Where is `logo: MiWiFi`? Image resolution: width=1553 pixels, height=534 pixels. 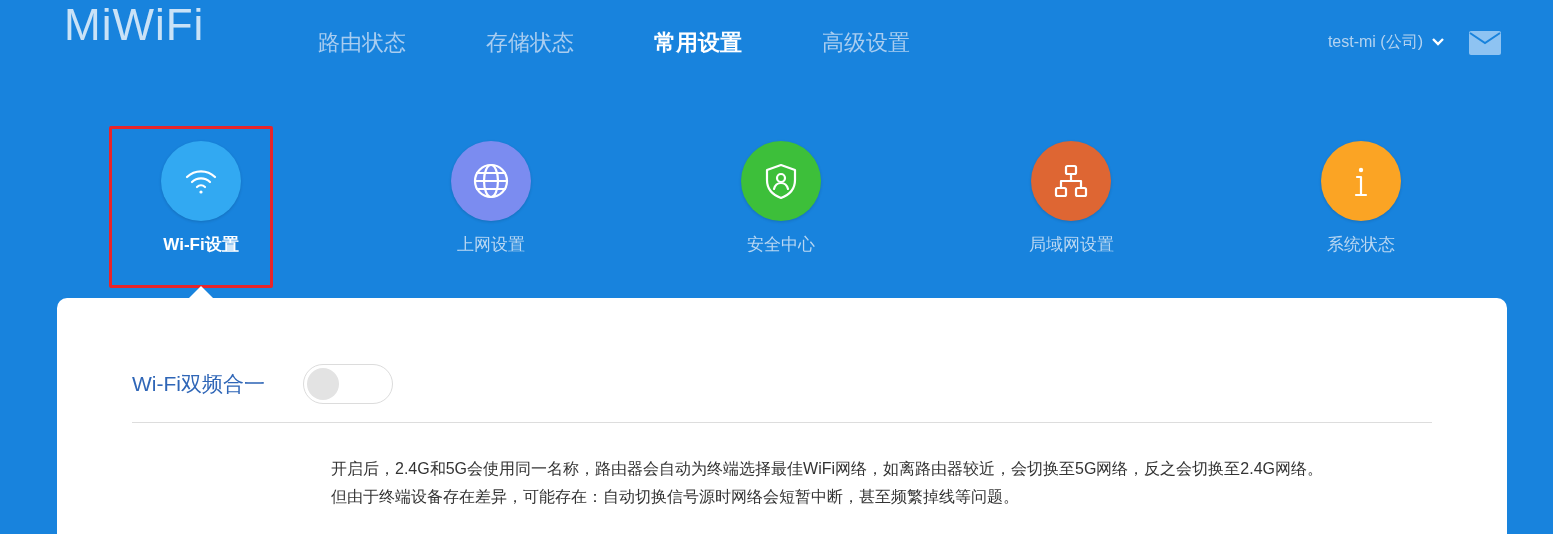 logo: MiWiFi is located at coordinates (135, 25).